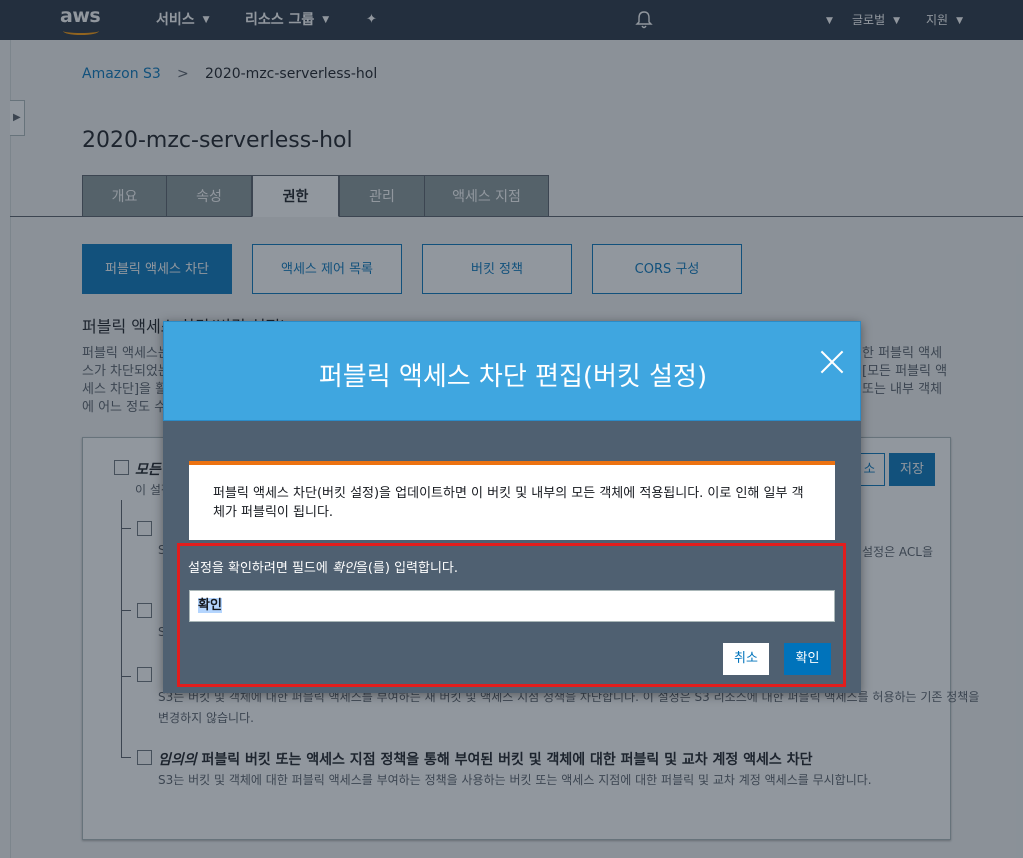  What do you see at coordinates (513, 377) in the screenshot?
I see `modal-title: 퍼블릭 액세스 차단 편집(버킷 설정)` at bounding box center [513, 377].